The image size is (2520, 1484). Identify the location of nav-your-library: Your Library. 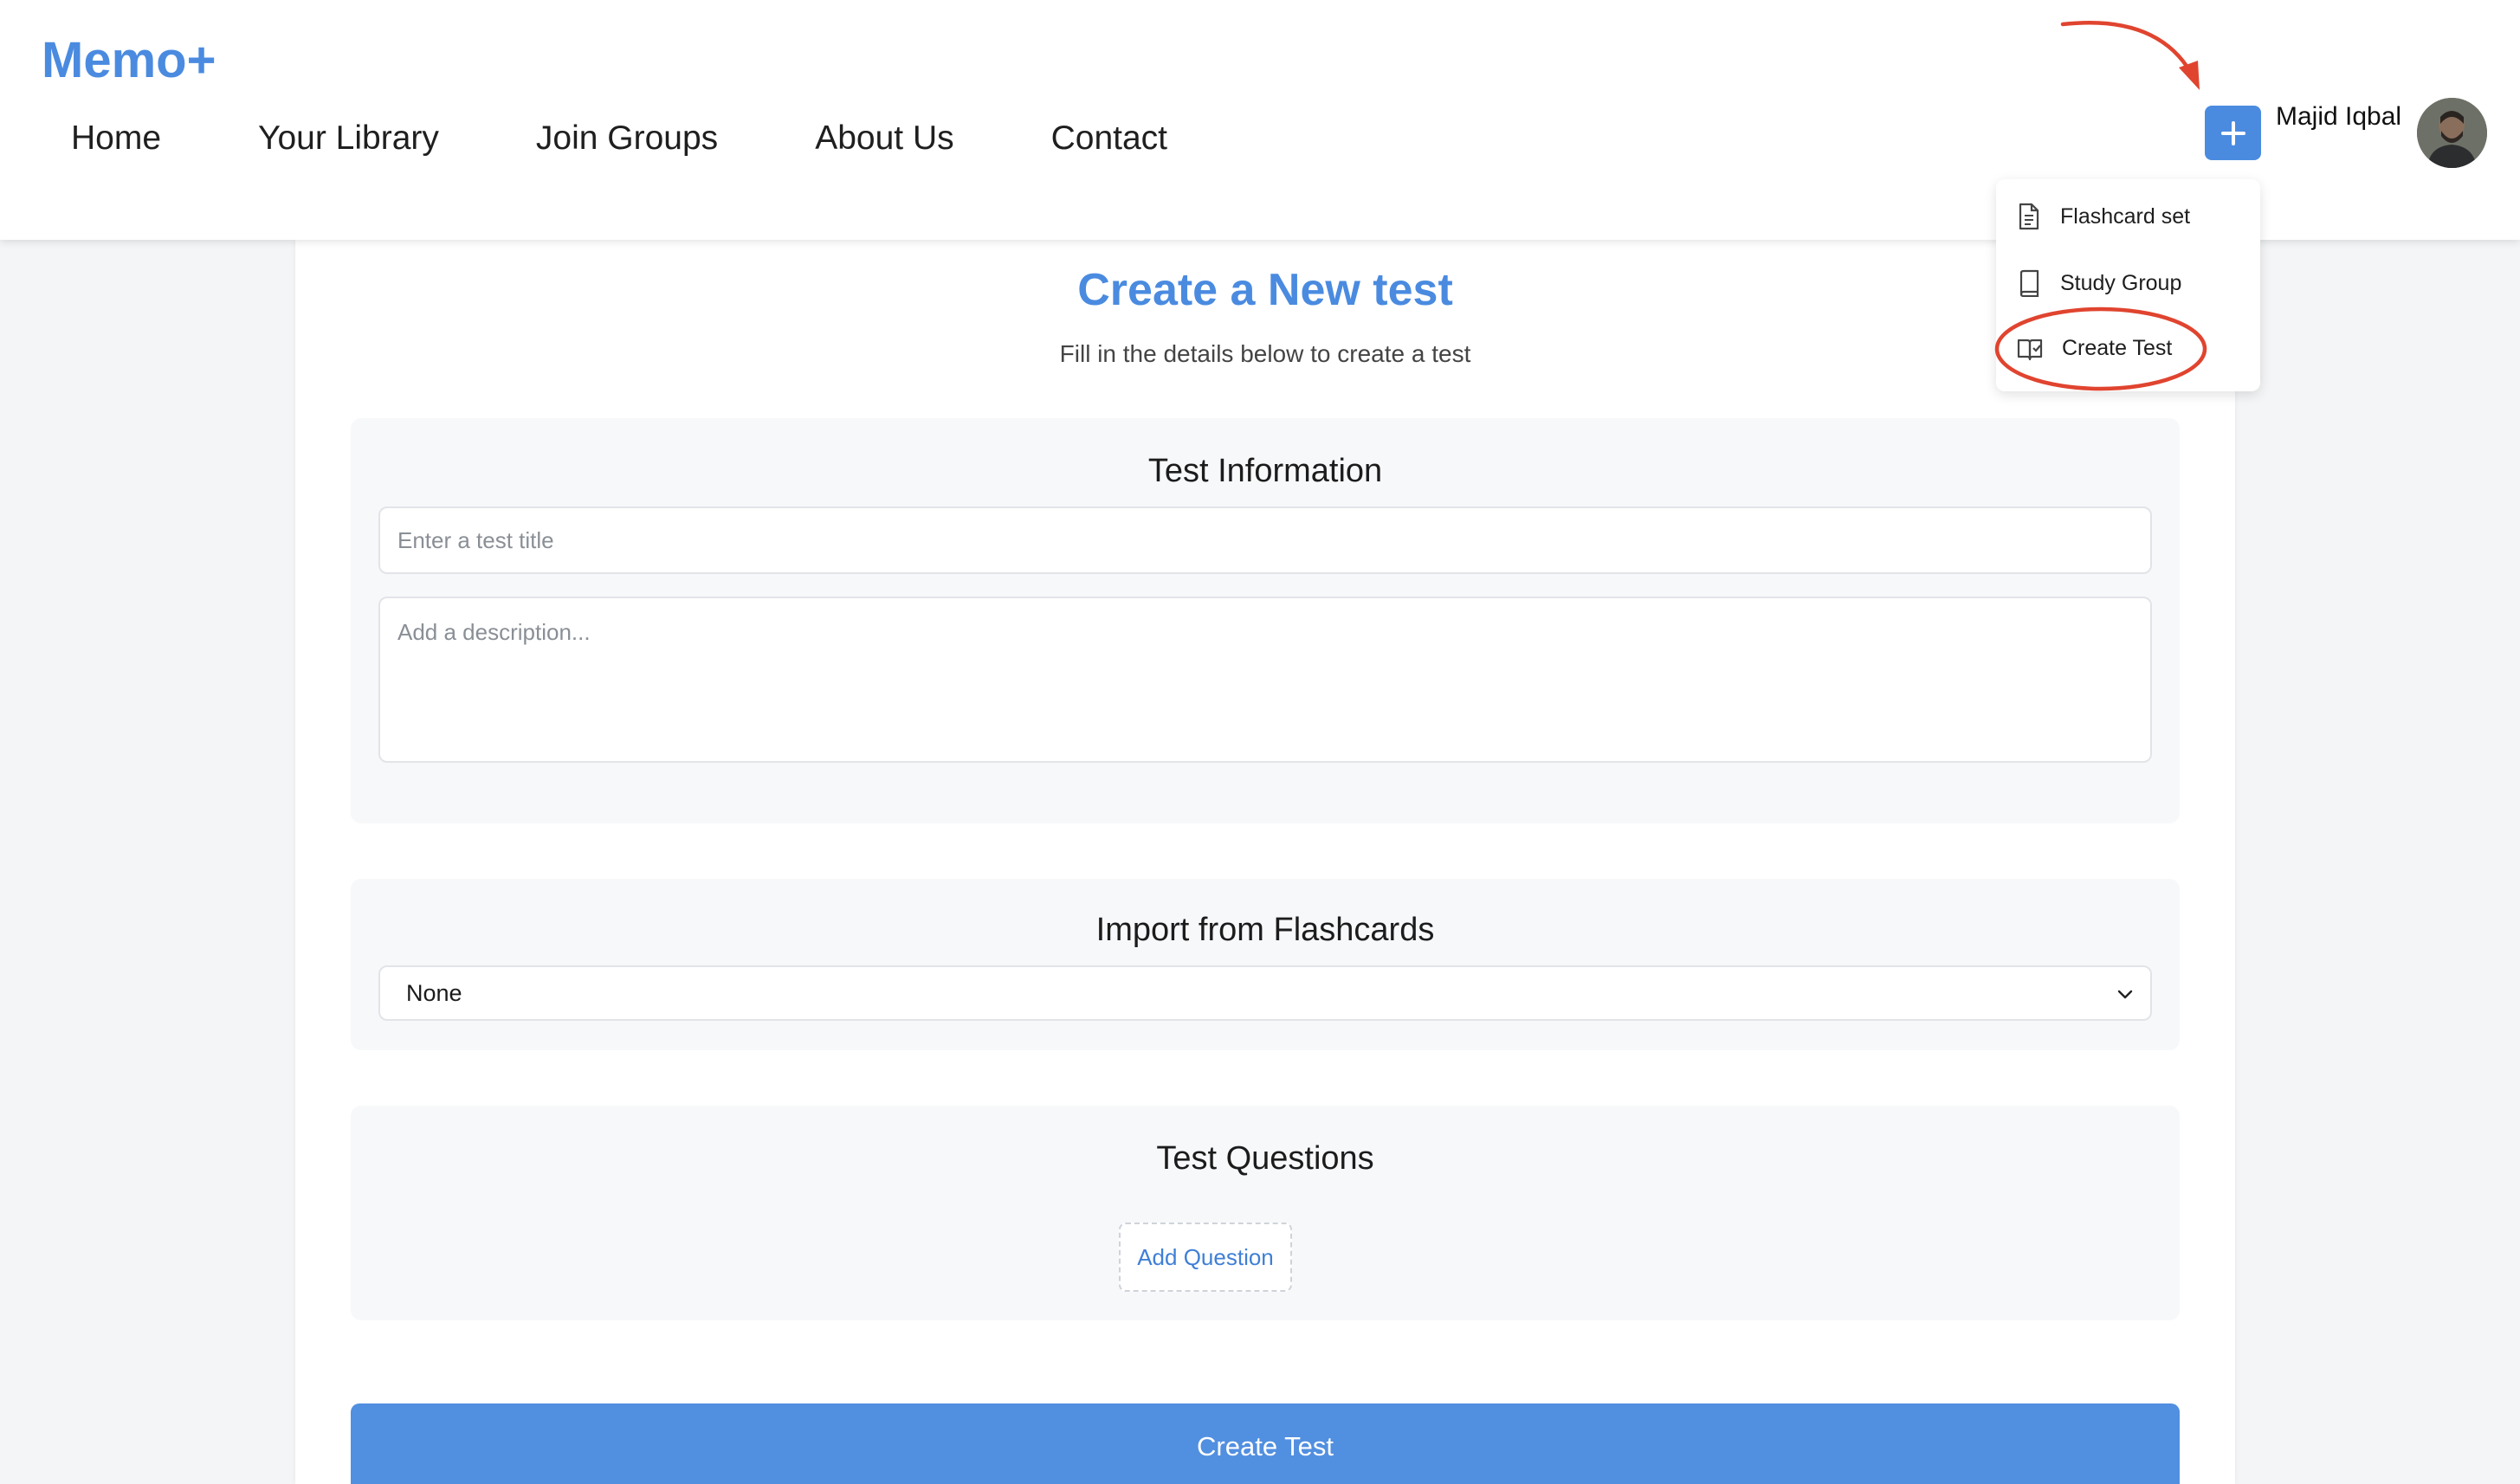
(348, 138).